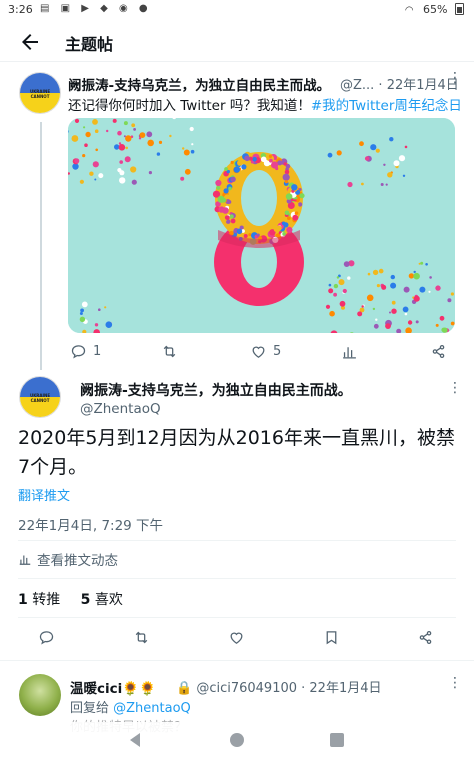 The width and height of the screenshot is (474, 758). What do you see at coordinates (46, 600) in the screenshot?
I see `retweet-stat-label: 转推` at bounding box center [46, 600].